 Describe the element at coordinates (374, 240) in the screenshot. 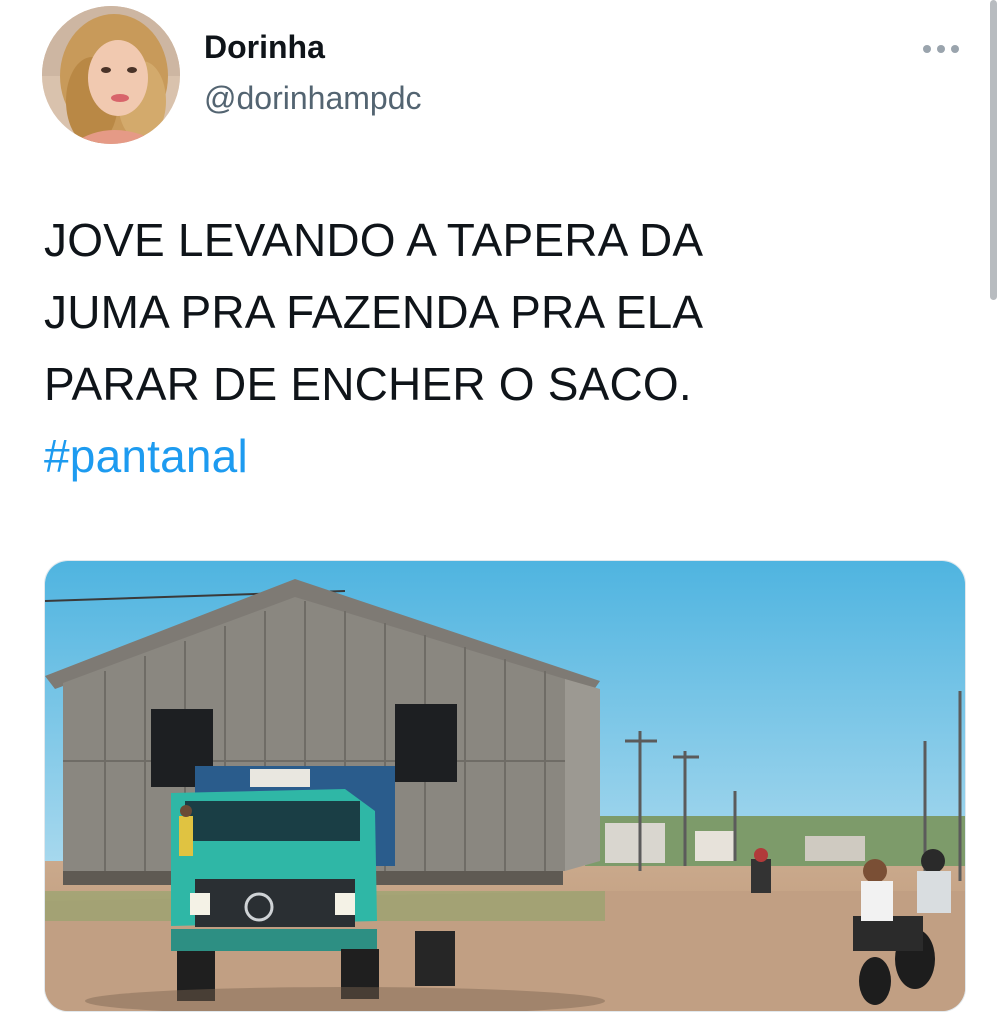

I see `tweet-line: JOVE LEVANDO A TAPERA DA` at that location.